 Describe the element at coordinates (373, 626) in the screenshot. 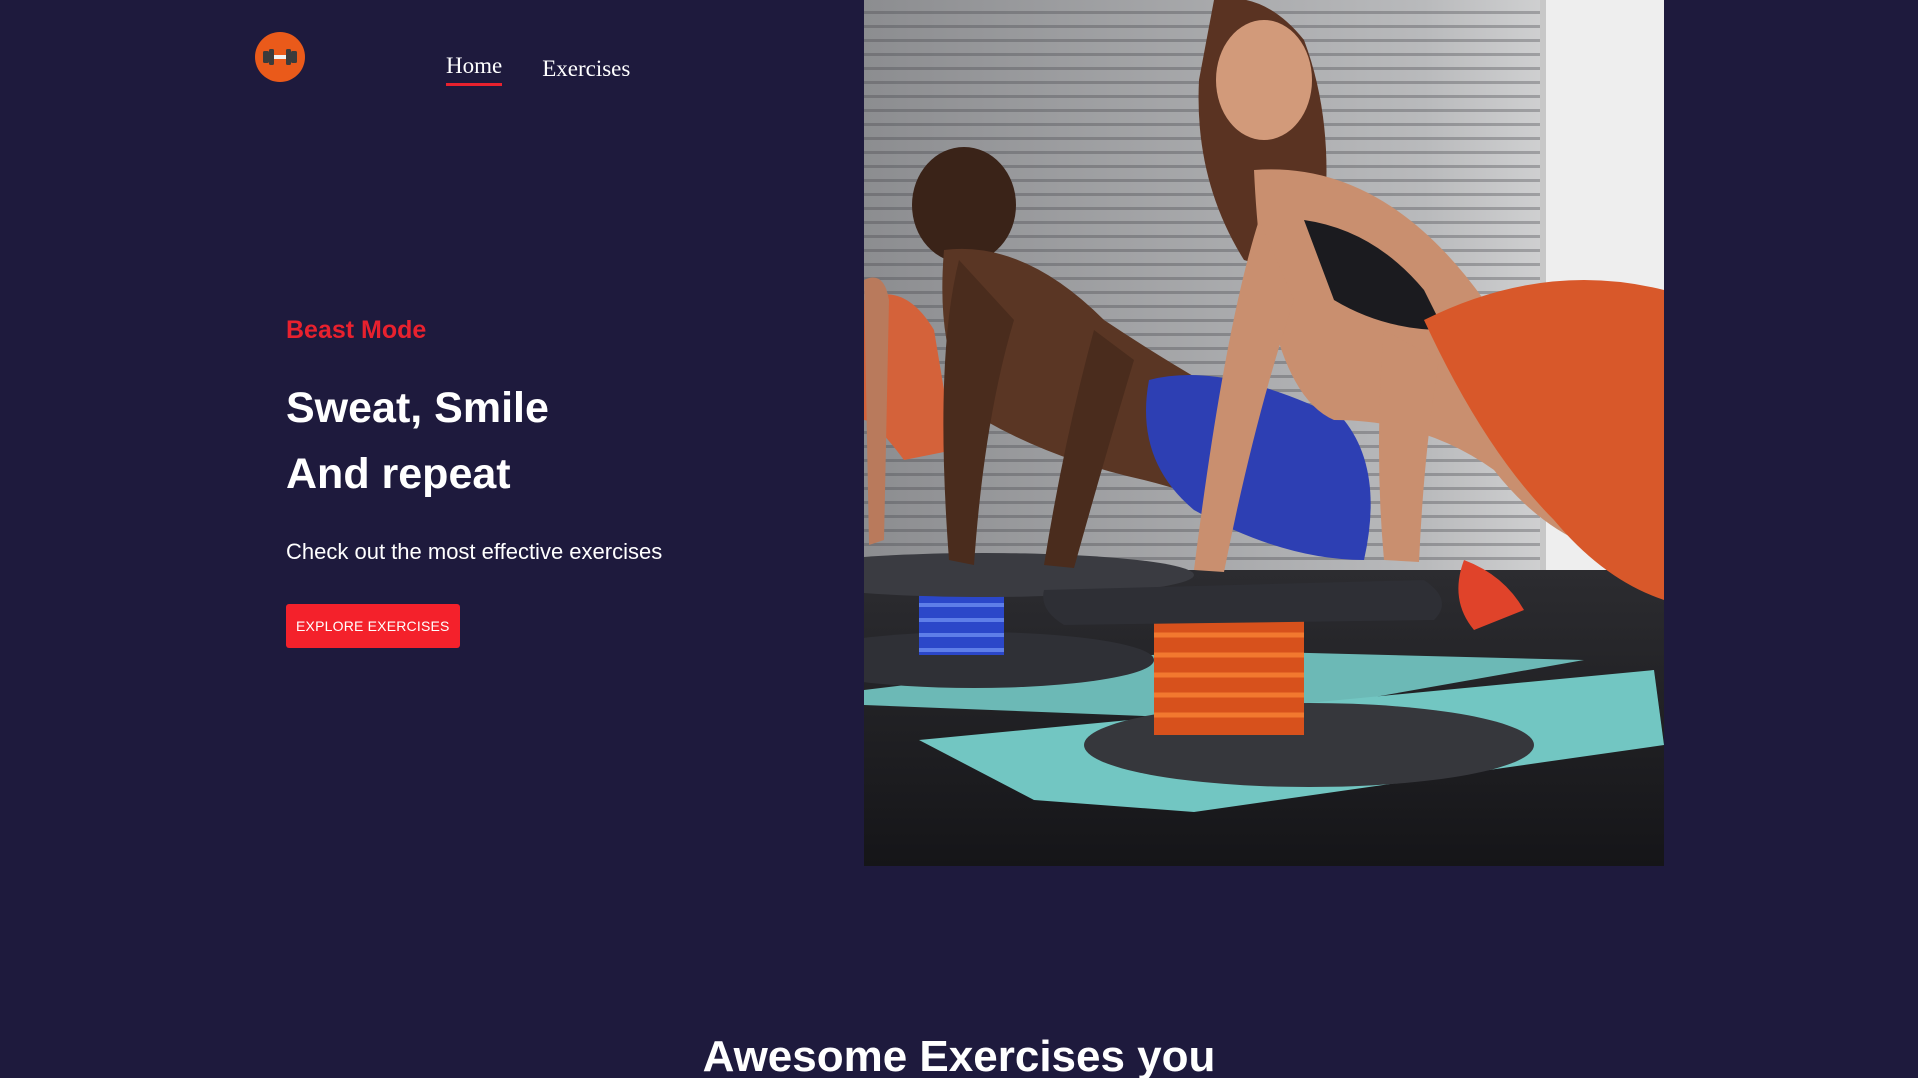

I see `explore-exercises-button: EXPLORE EXERCISES` at that location.